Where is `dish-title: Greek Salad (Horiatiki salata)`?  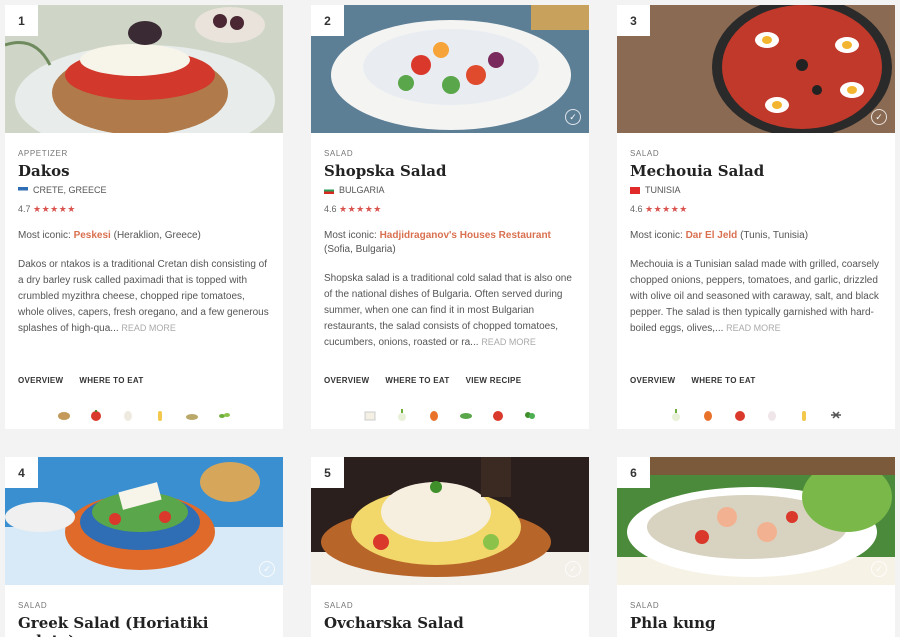
dish-title: Greek Salad (Horiatiki salata) is located at coordinates (144, 625).